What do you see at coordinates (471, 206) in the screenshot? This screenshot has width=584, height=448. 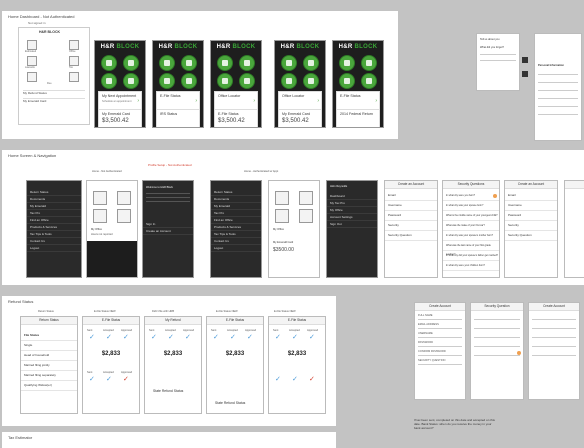 I see `security-question: In what city was your spouse born?` at bounding box center [471, 206].